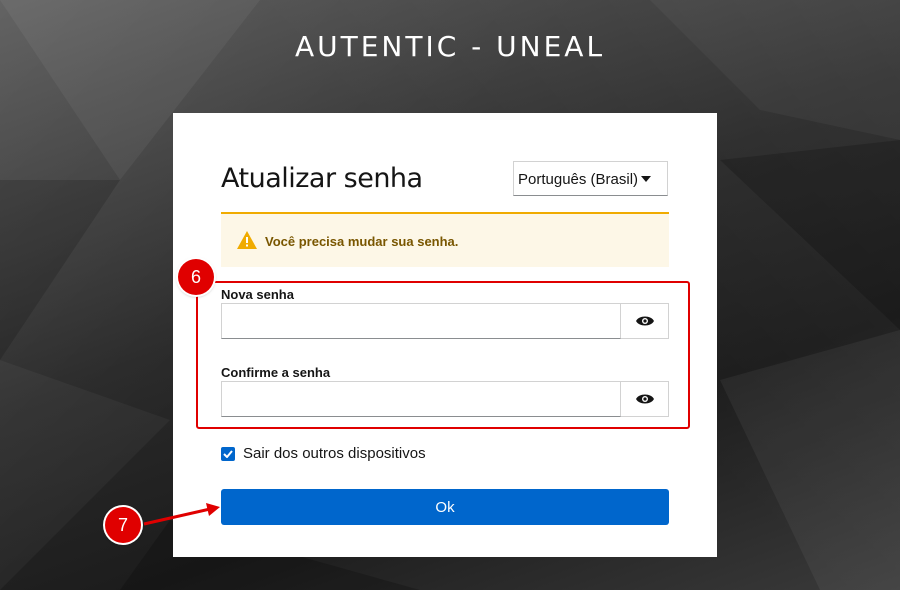 The width and height of the screenshot is (900, 590). I want to click on language-select: Português (Brasil), so click(590, 178).